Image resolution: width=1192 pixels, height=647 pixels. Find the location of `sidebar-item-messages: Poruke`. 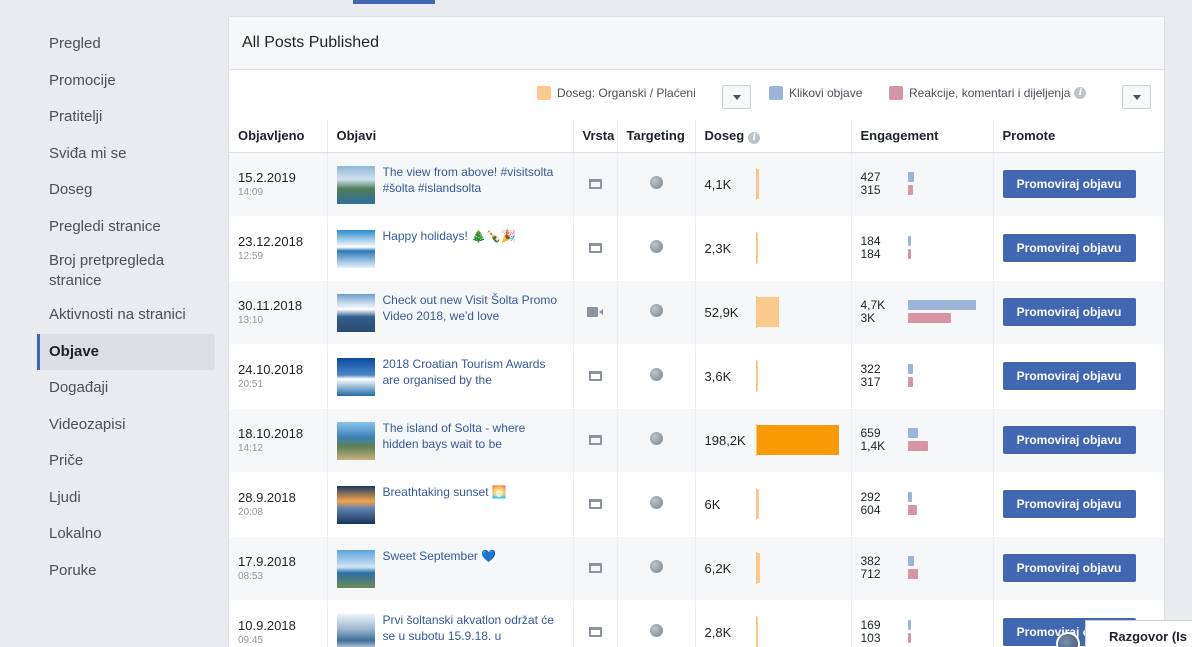

sidebar-item-messages: Poruke is located at coordinates (126, 571).